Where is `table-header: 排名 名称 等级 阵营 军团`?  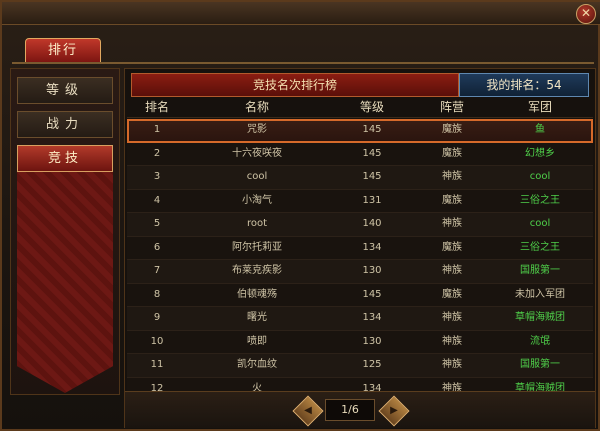 table-header: 排名 名称 等级 阵营 军团 is located at coordinates (360, 107).